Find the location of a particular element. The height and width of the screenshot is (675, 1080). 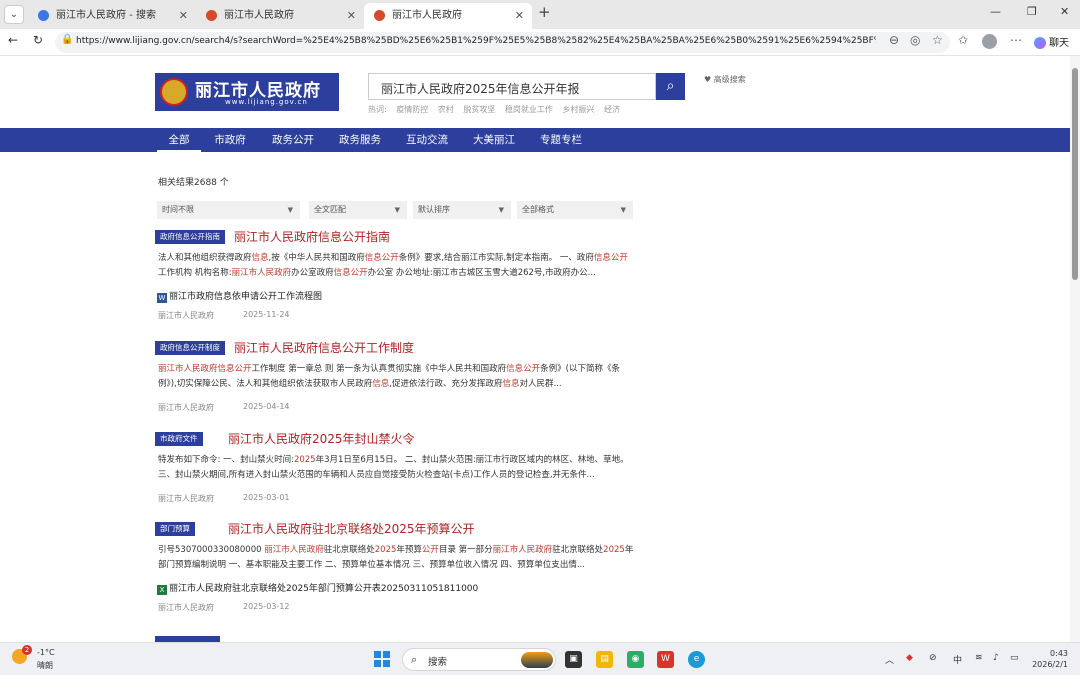

ime-indicator: 中 is located at coordinates (957, 659).